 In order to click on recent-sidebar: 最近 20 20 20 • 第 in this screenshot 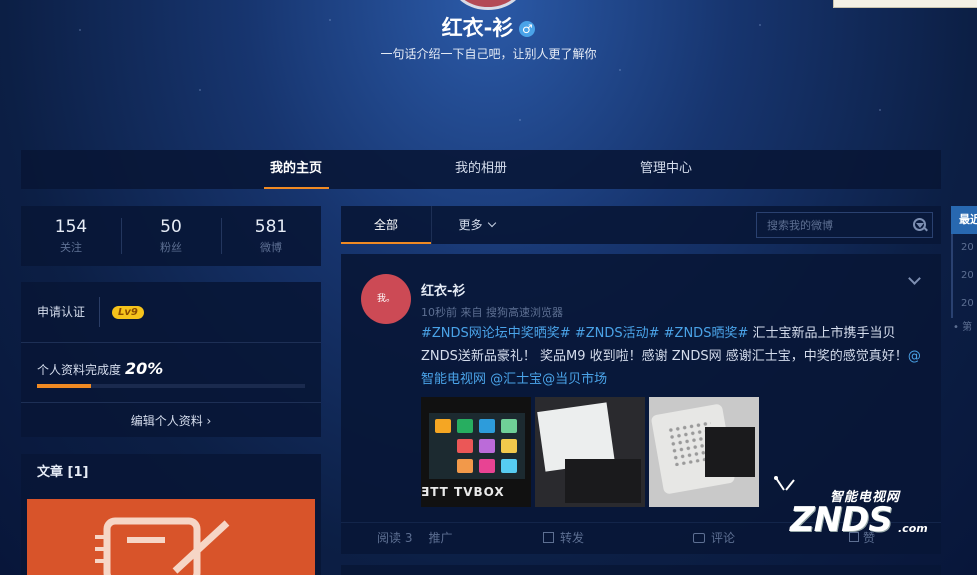, I will do `click(964, 276)`.